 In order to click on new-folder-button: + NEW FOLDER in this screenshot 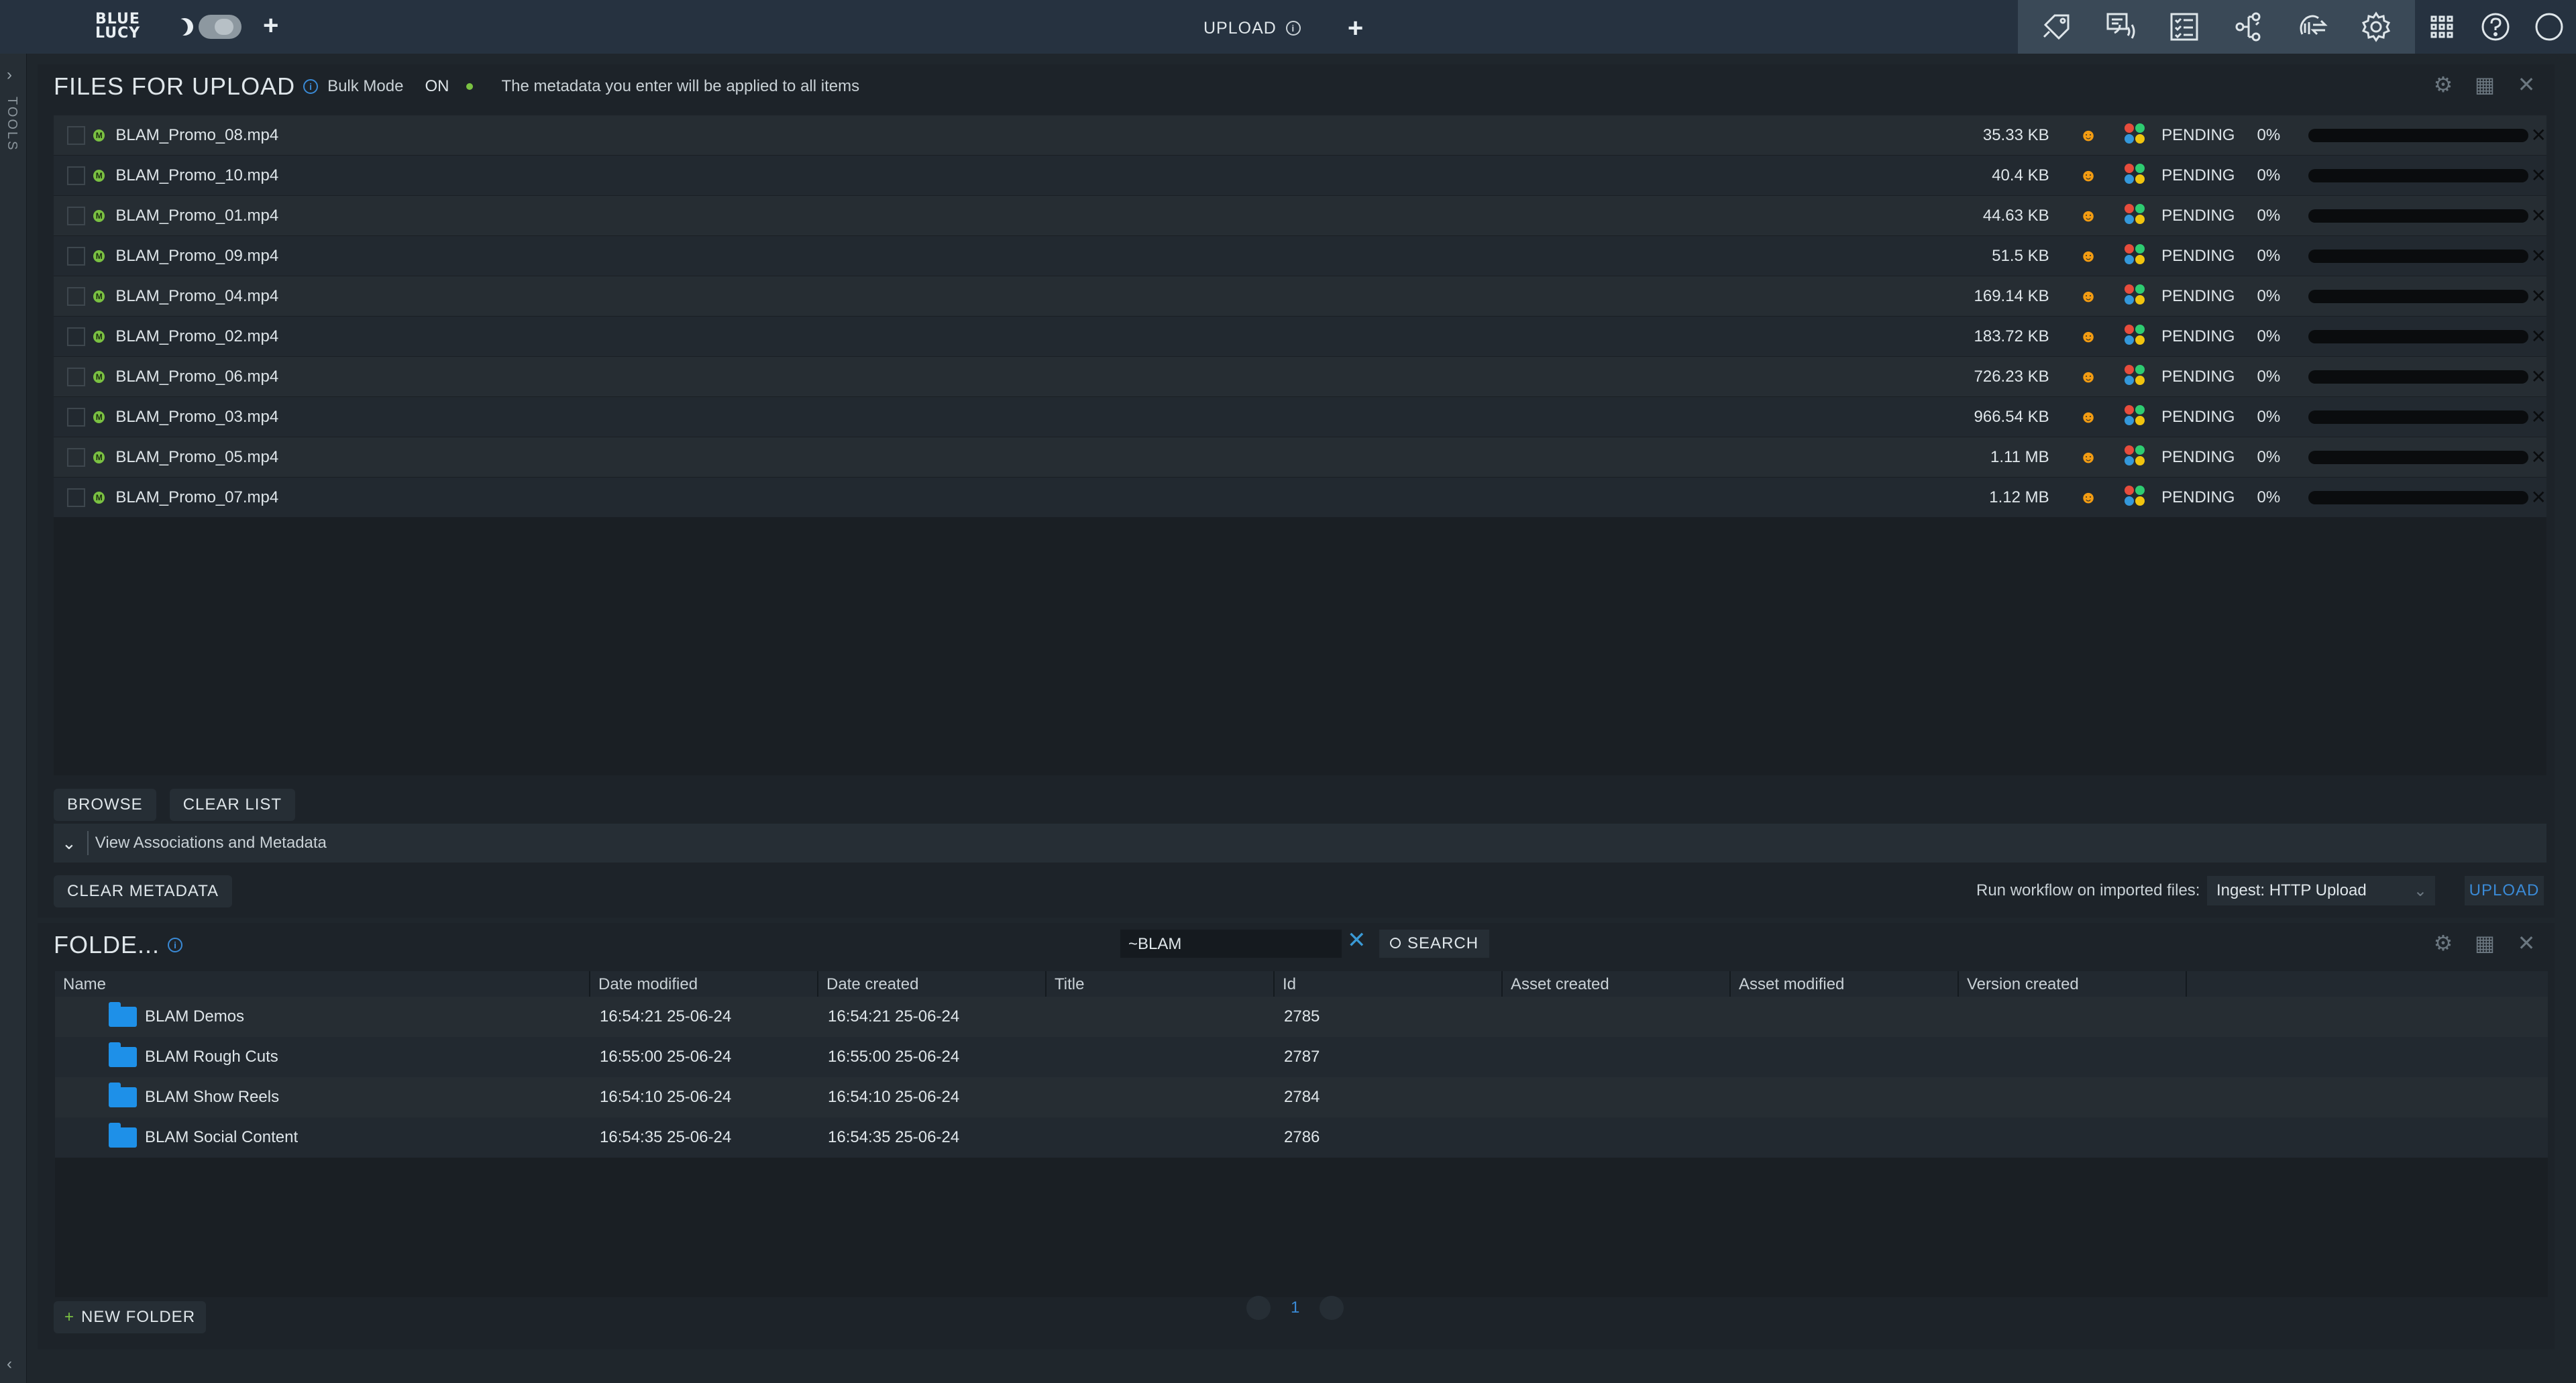, I will do `click(130, 1317)`.